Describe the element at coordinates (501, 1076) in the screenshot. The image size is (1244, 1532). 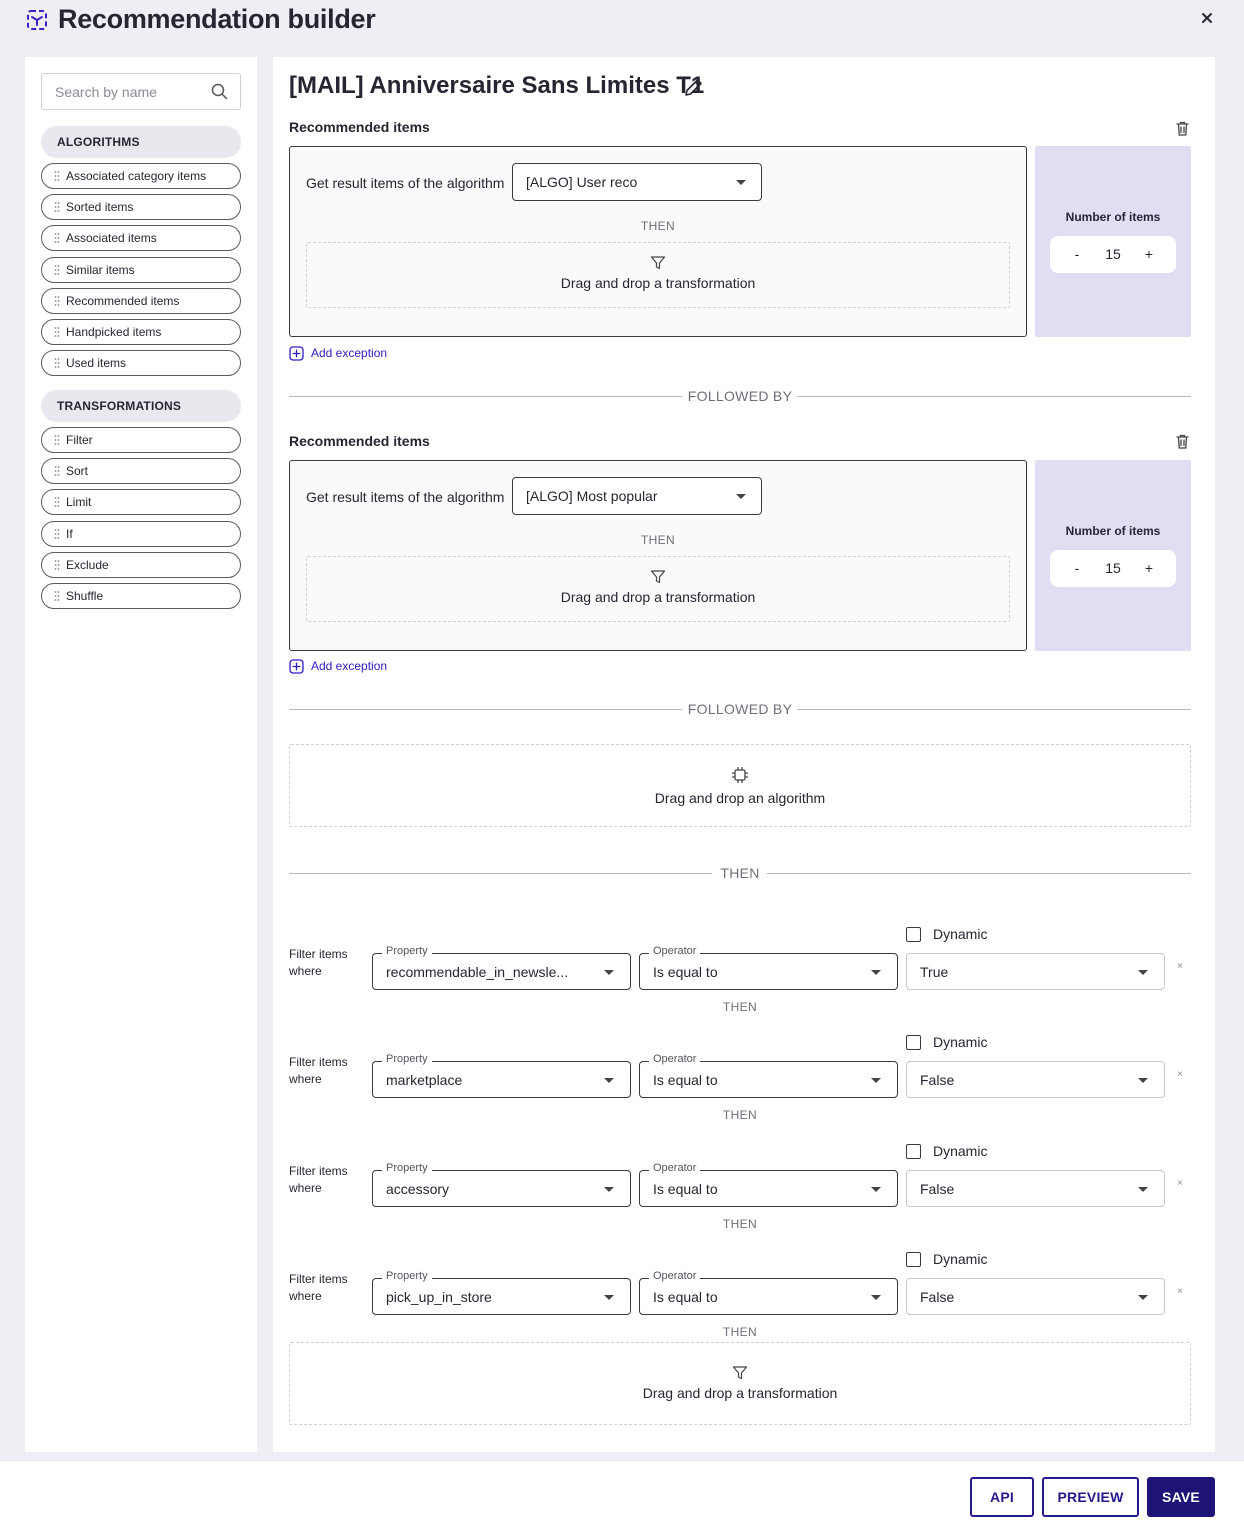
I see `property-select: Property marketplace` at that location.